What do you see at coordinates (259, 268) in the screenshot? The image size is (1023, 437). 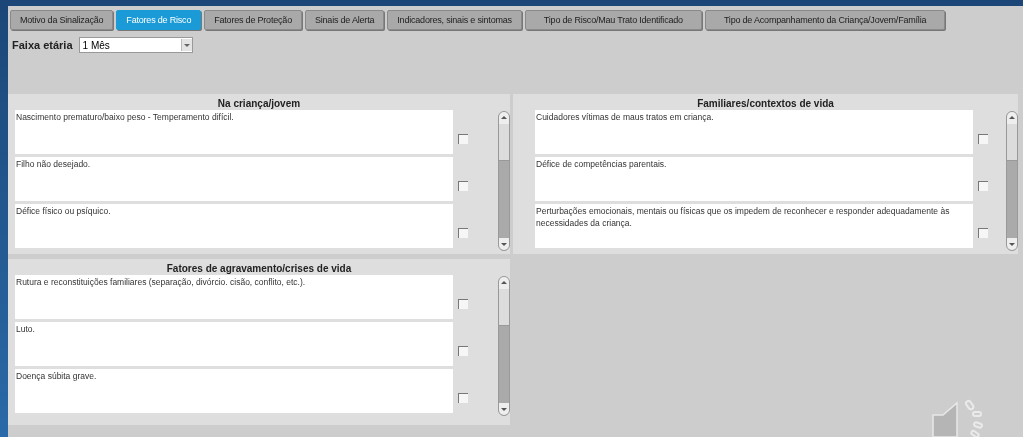 I see `panel-title: Fatores de agravamento/crises de vida` at bounding box center [259, 268].